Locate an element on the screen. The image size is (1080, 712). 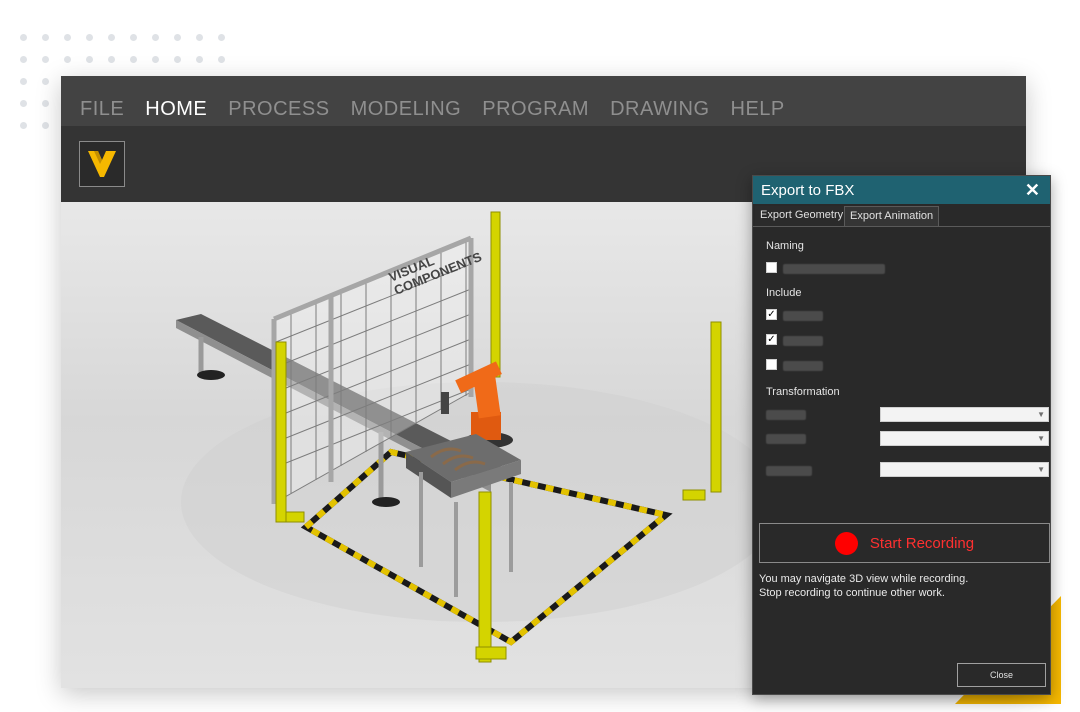
menu-drawing: DRAWING is located at coordinates (659, 112).